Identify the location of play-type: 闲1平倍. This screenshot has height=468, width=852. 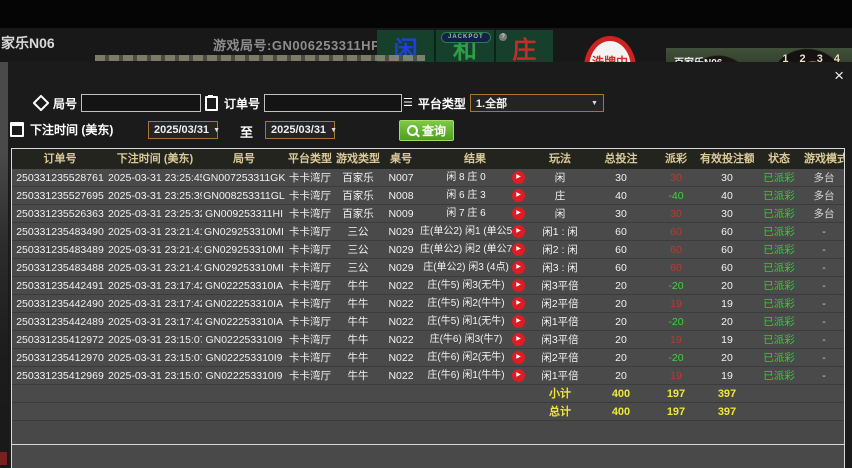
(560, 322).